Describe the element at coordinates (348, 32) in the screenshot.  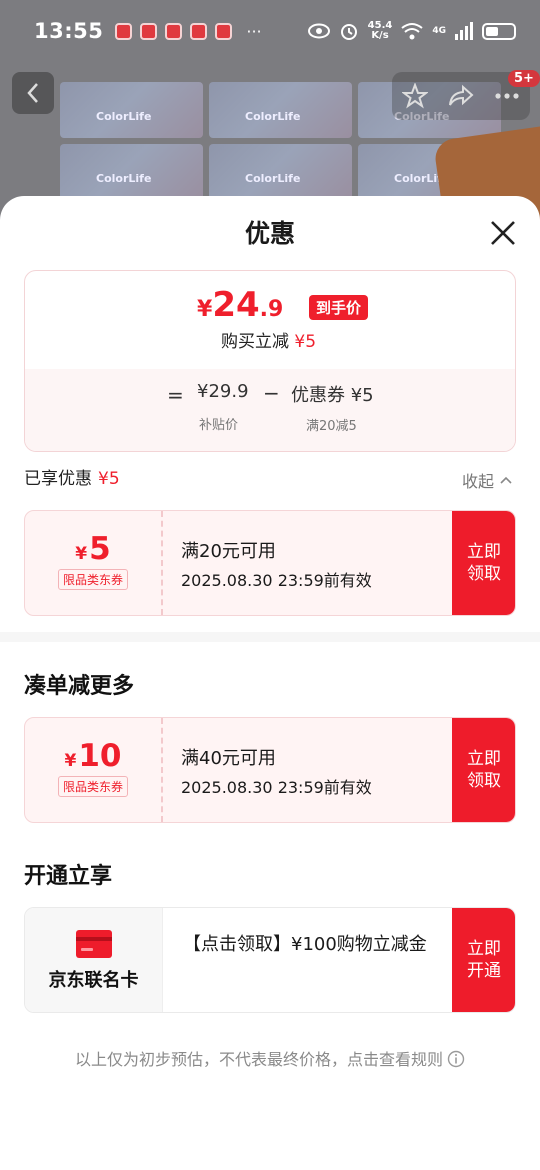
I see `alarm-icon` at that location.